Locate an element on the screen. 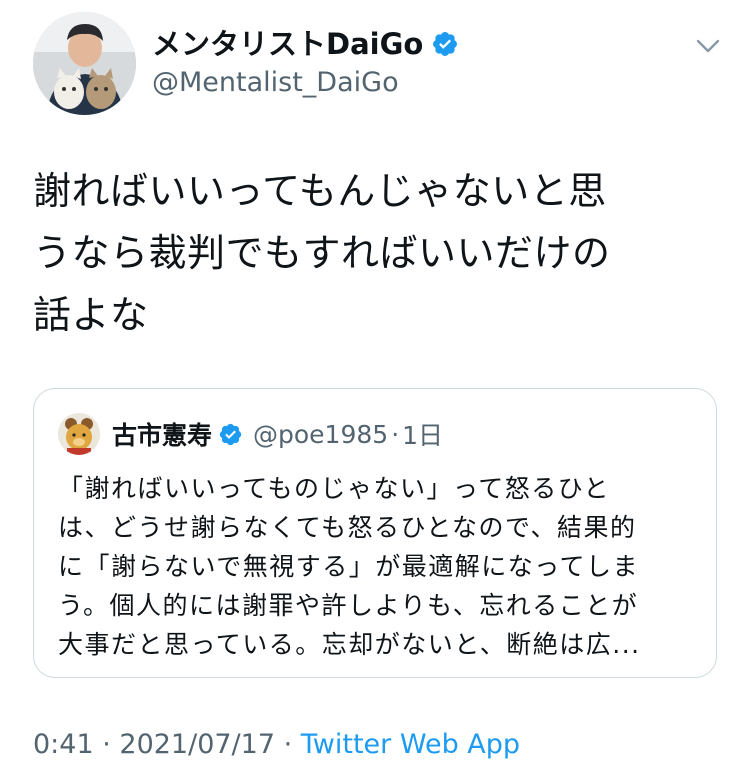 The width and height of the screenshot is (750, 764). quoted-author-display-name: 古市憲寿 is located at coordinates (162, 434).